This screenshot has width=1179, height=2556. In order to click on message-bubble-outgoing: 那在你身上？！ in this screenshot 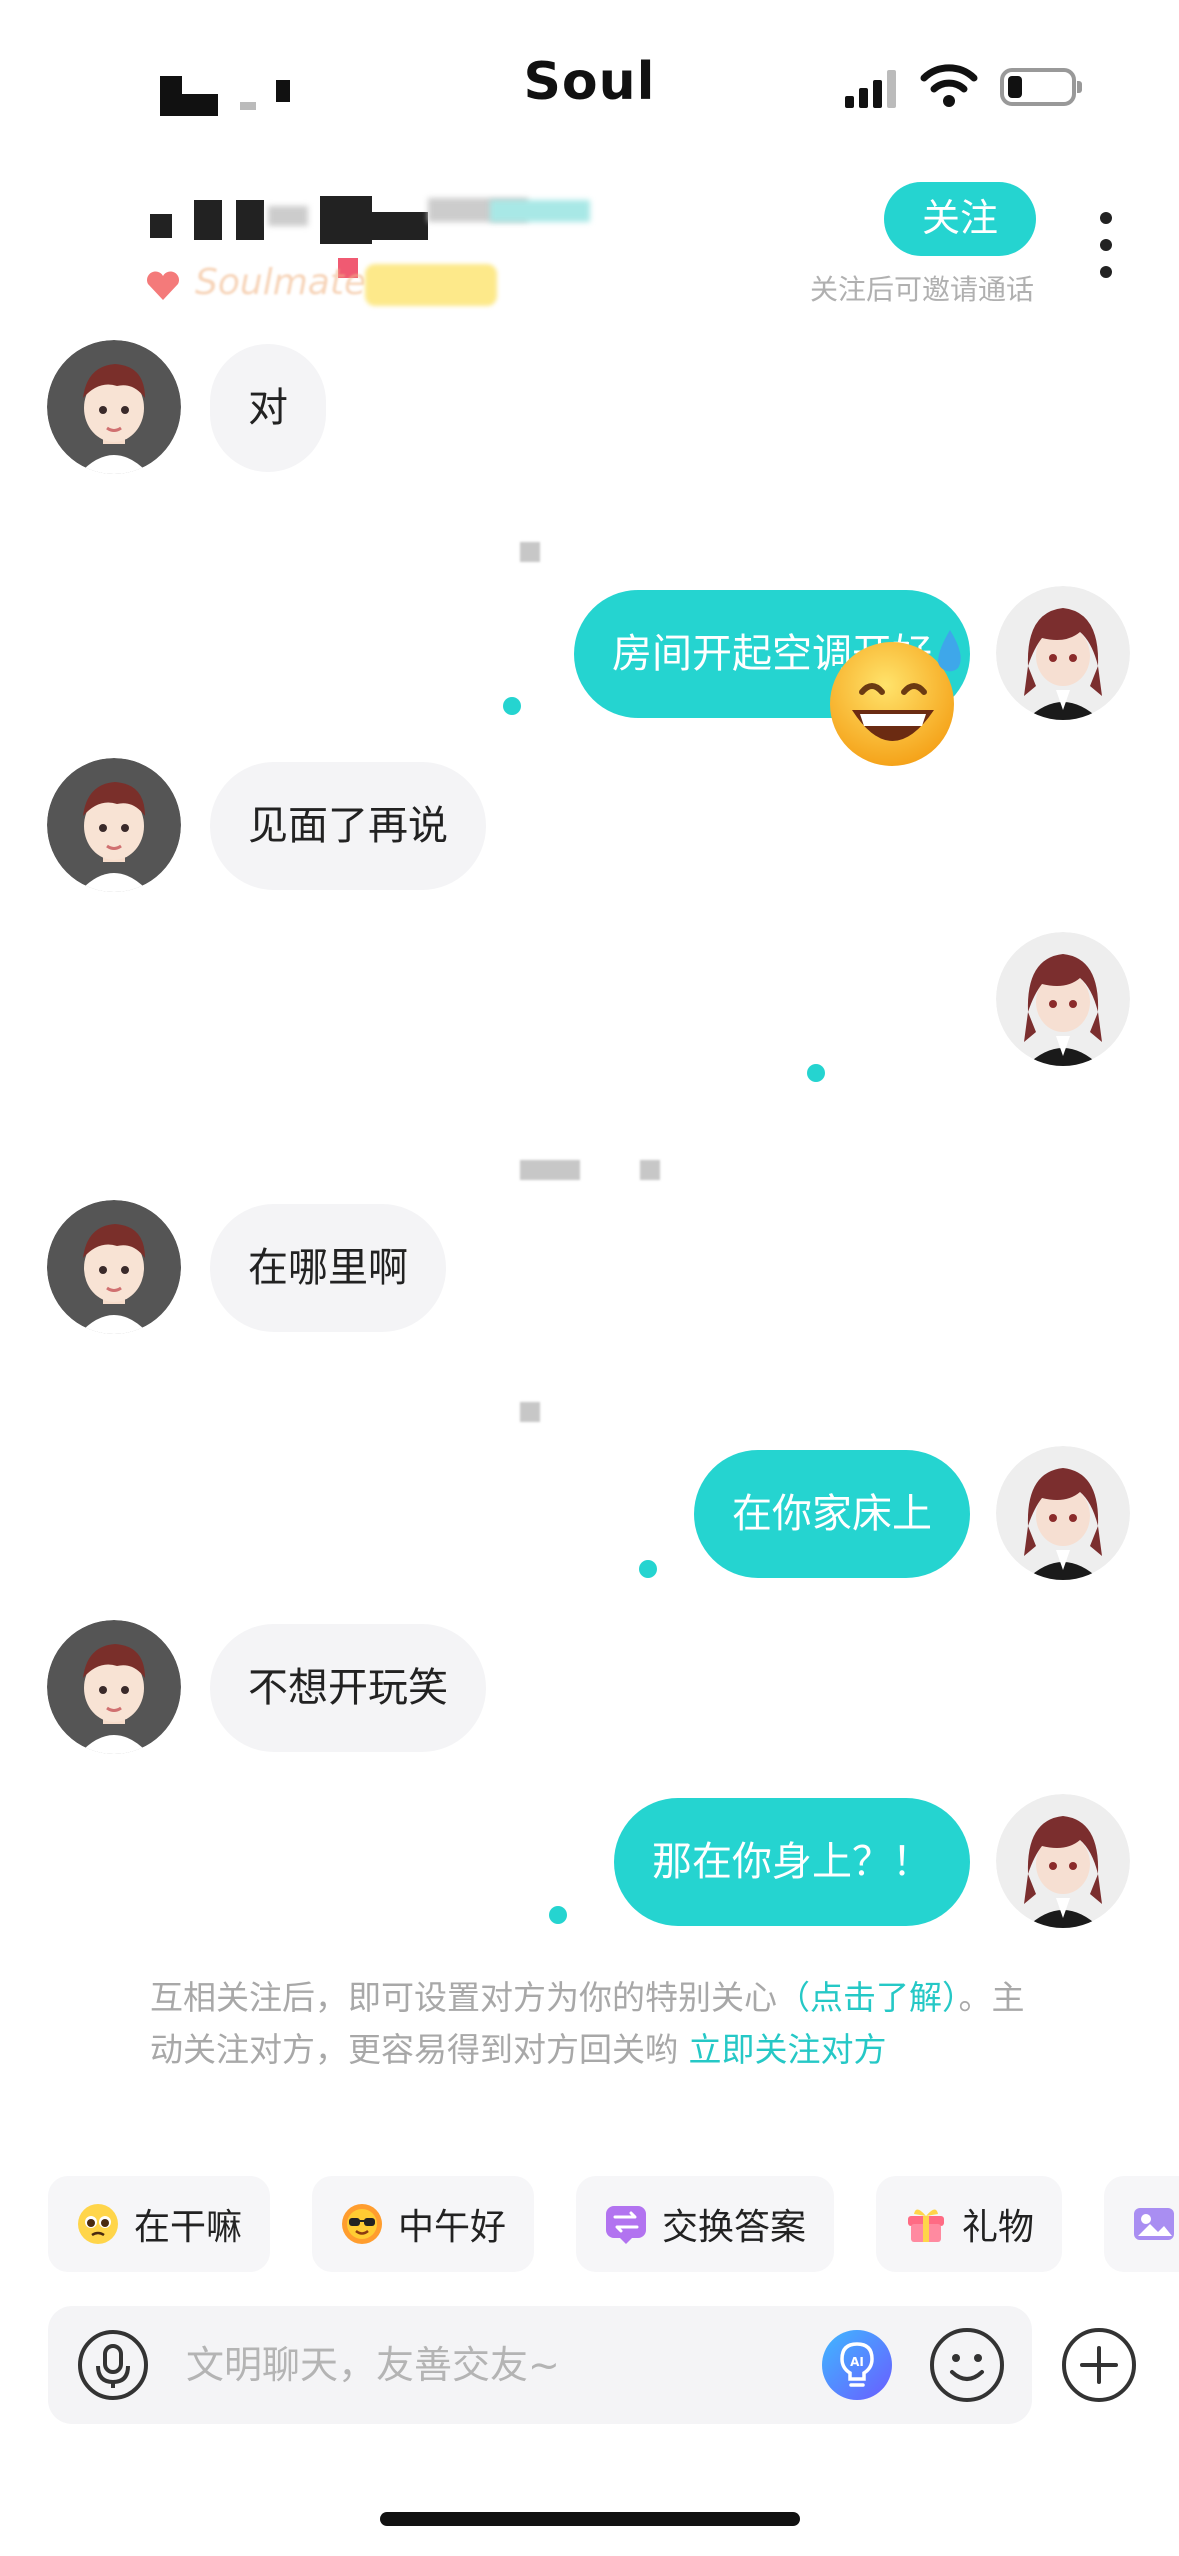, I will do `click(792, 1862)`.